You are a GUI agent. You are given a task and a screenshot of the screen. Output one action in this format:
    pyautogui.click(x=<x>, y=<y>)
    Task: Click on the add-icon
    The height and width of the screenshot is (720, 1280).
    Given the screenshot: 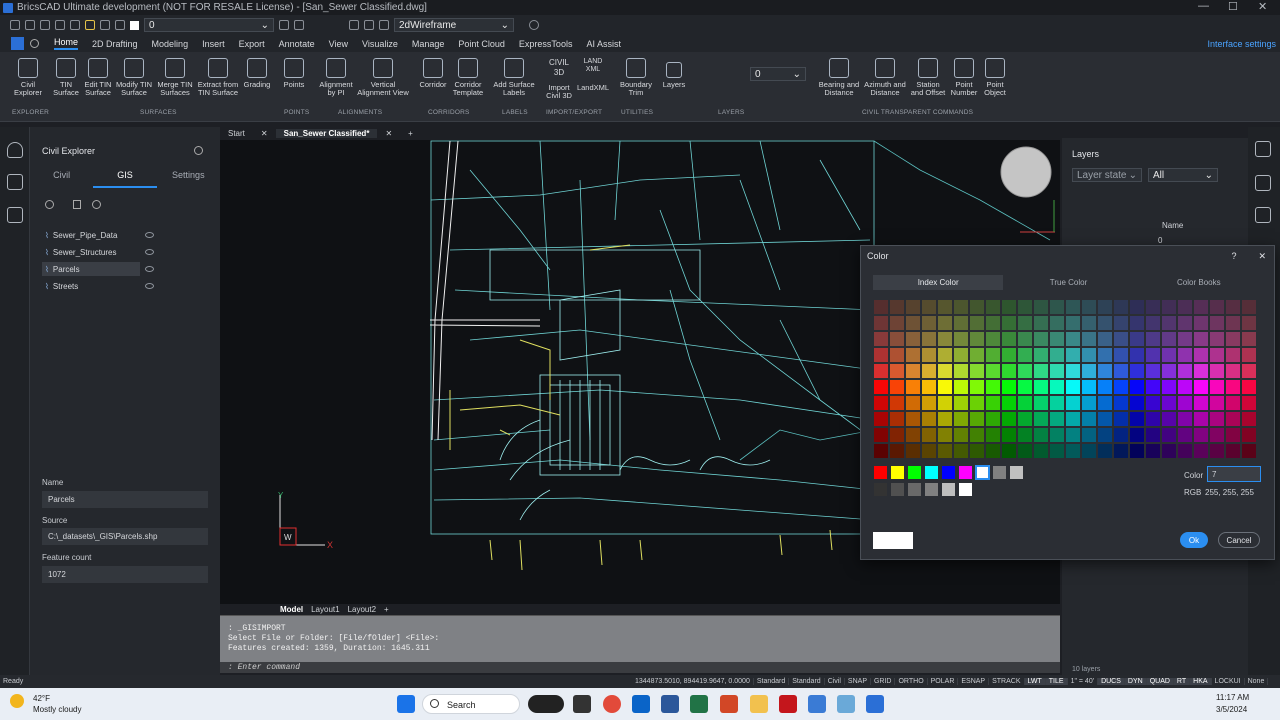 What is the action you would take?
    pyautogui.click(x=49, y=204)
    